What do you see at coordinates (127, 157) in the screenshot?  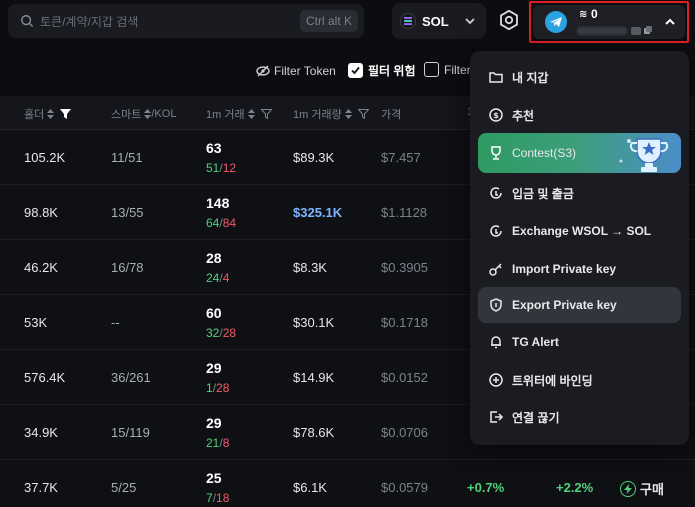 I see `smart-kol-cell: 11/51` at bounding box center [127, 157].